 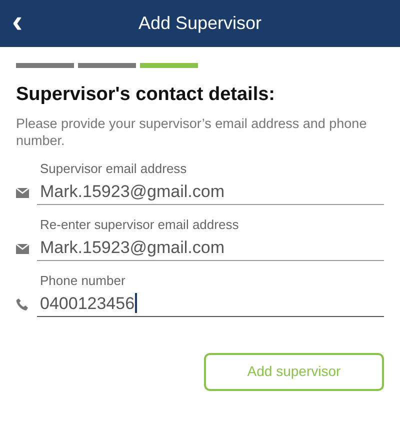 What do you see at coordinates (192, 131) in the screenshot?
I see `instructions-text: Please provide your supervisor’s email address and phone number.` at bounding box center [192, 131].